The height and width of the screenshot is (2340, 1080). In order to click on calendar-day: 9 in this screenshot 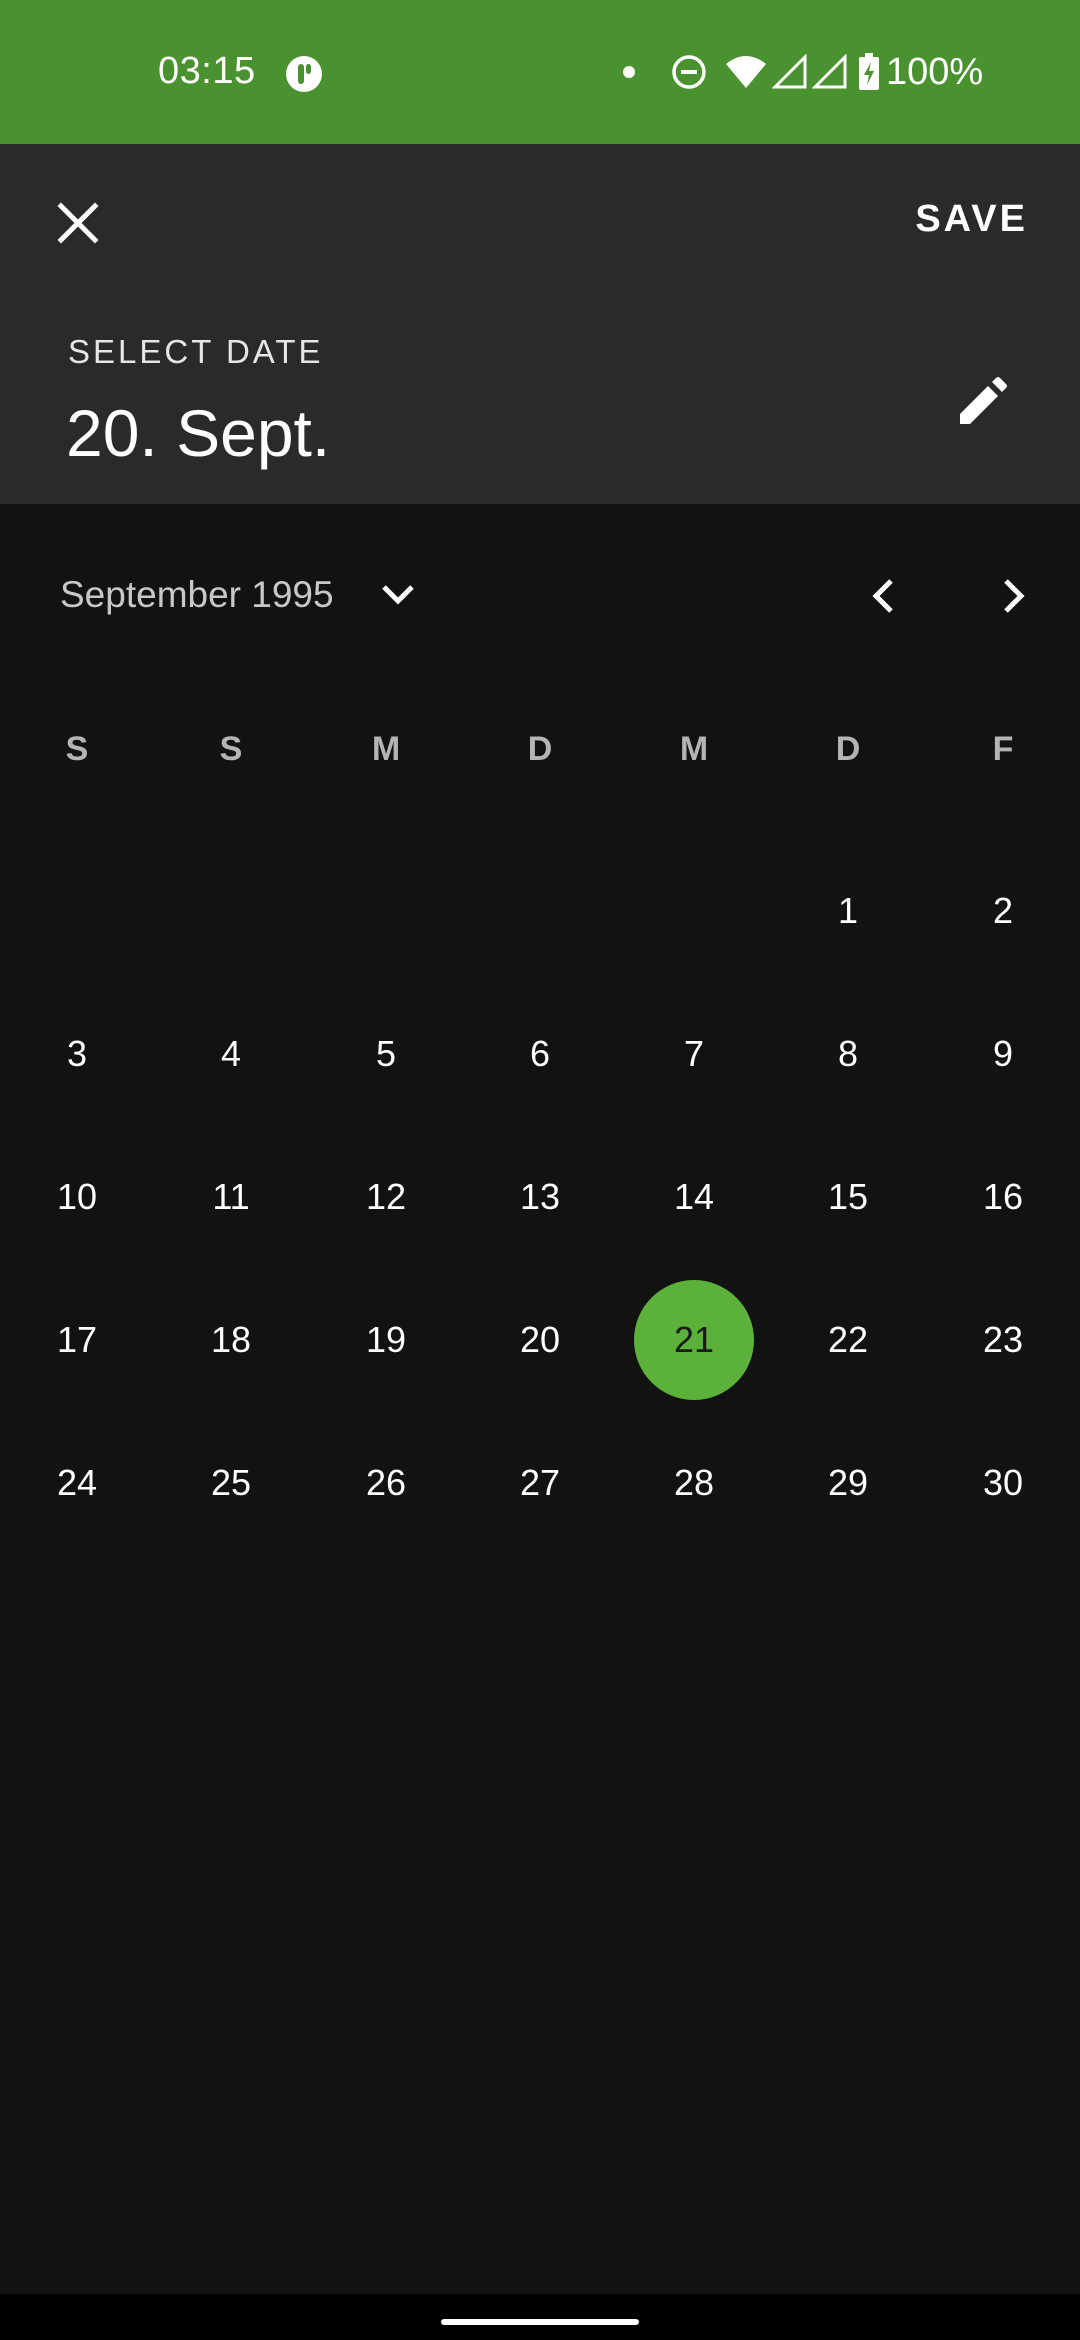, I will do `click(1003, 1054)`.